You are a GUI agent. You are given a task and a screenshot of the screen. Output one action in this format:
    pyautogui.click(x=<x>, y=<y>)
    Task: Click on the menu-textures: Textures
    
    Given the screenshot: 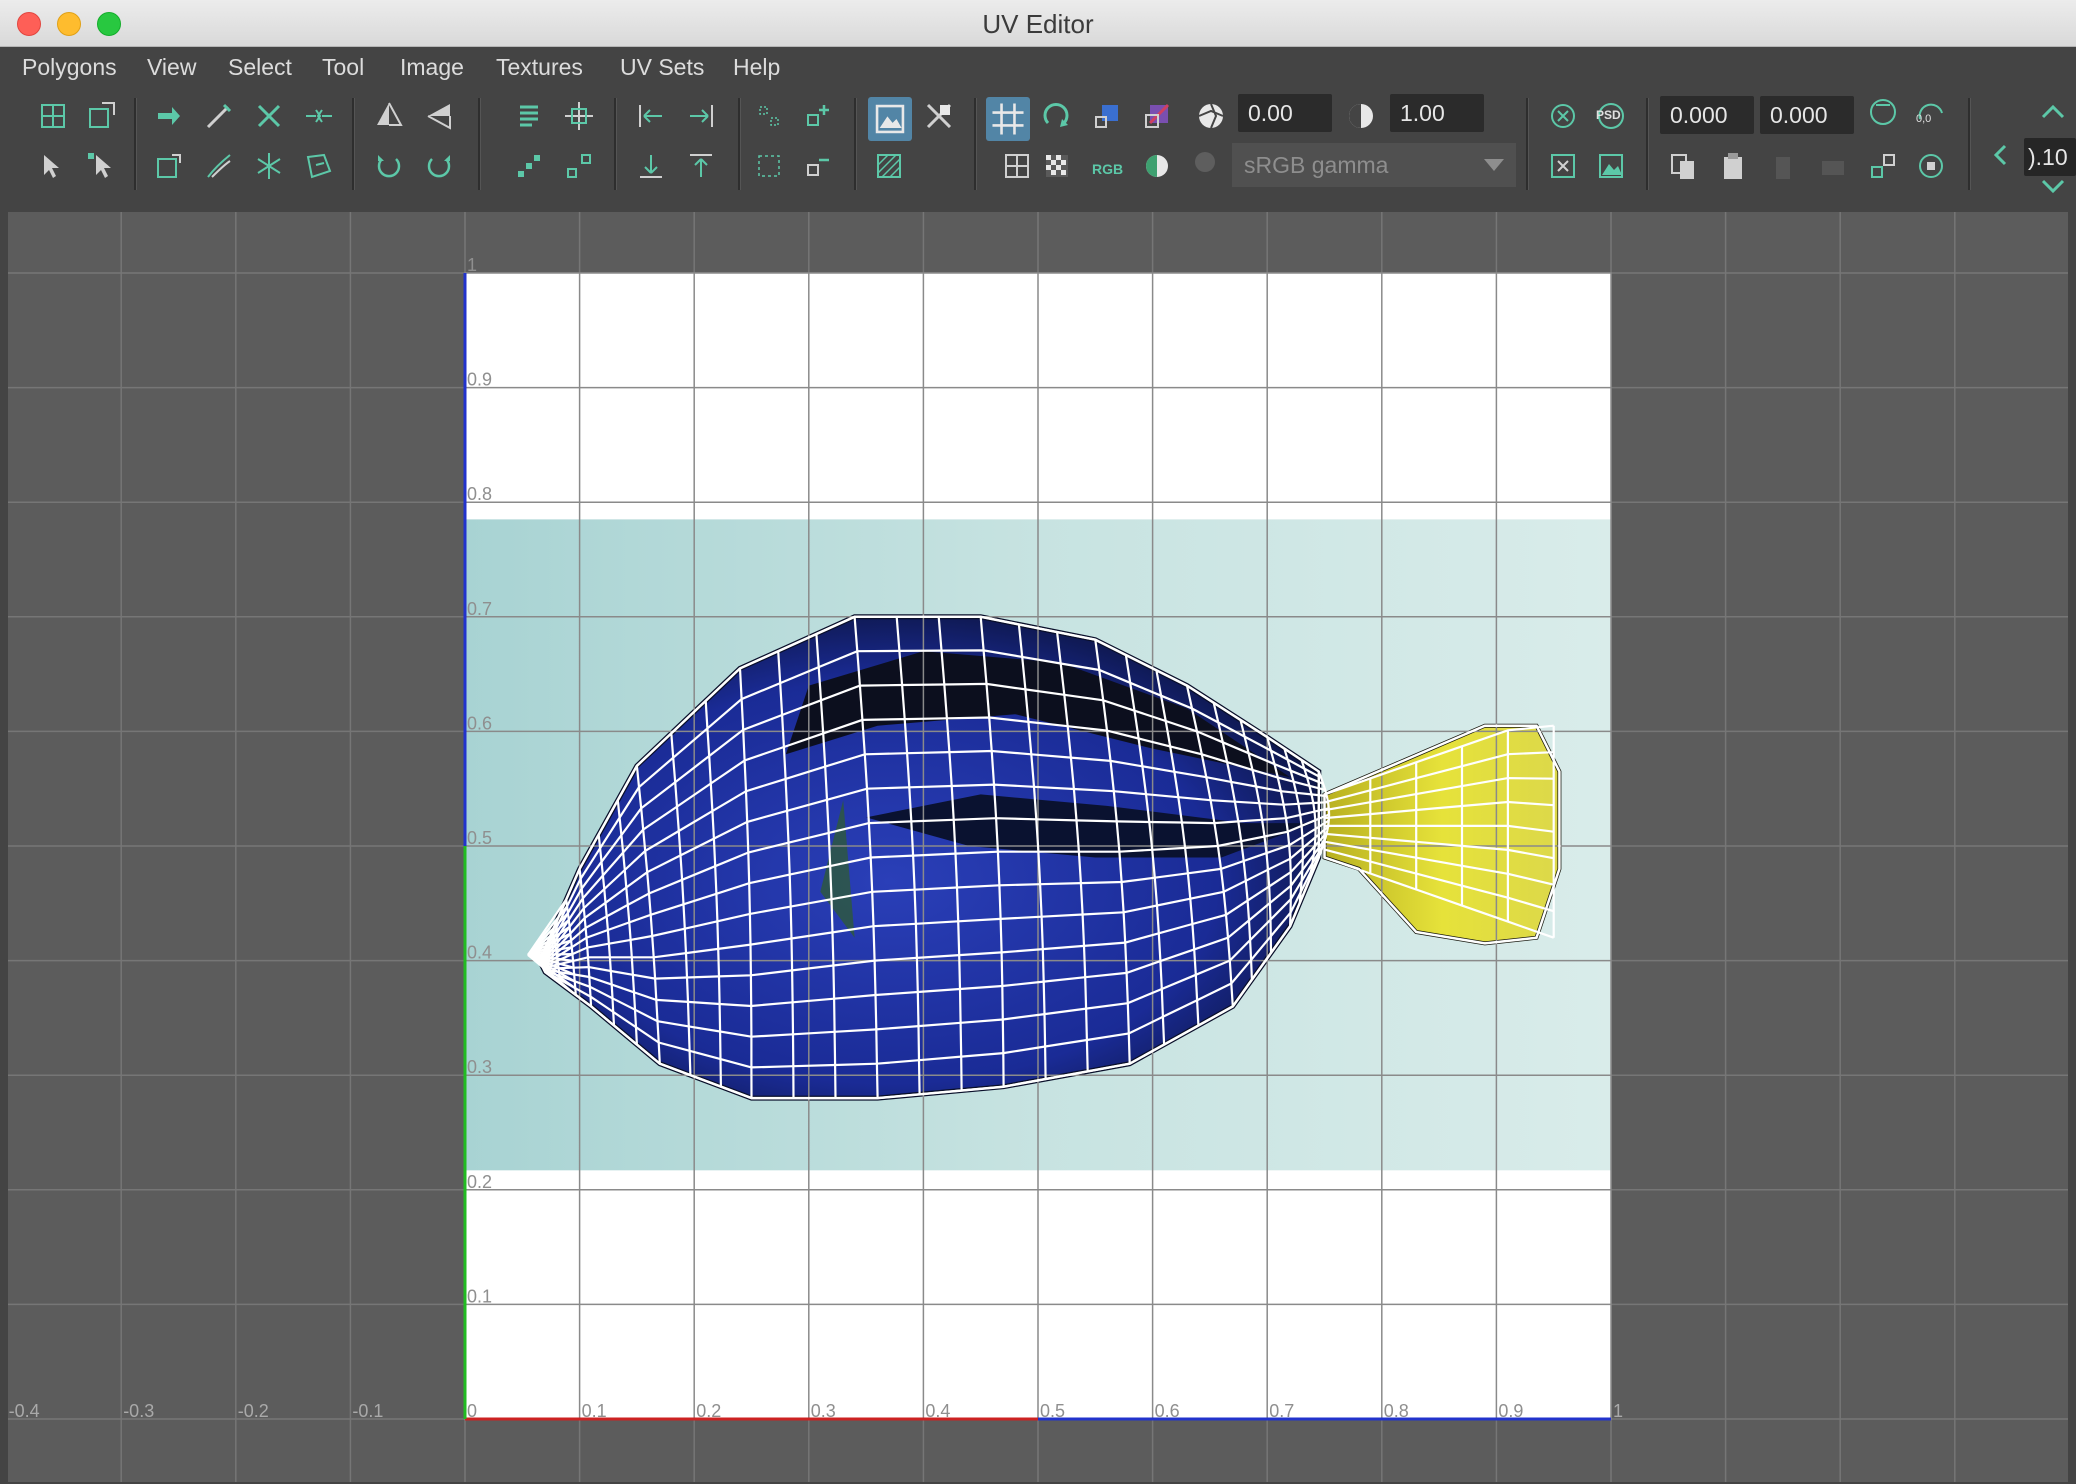 What is the action you would take?
    pyautogui.click(x=539, y=67)
    